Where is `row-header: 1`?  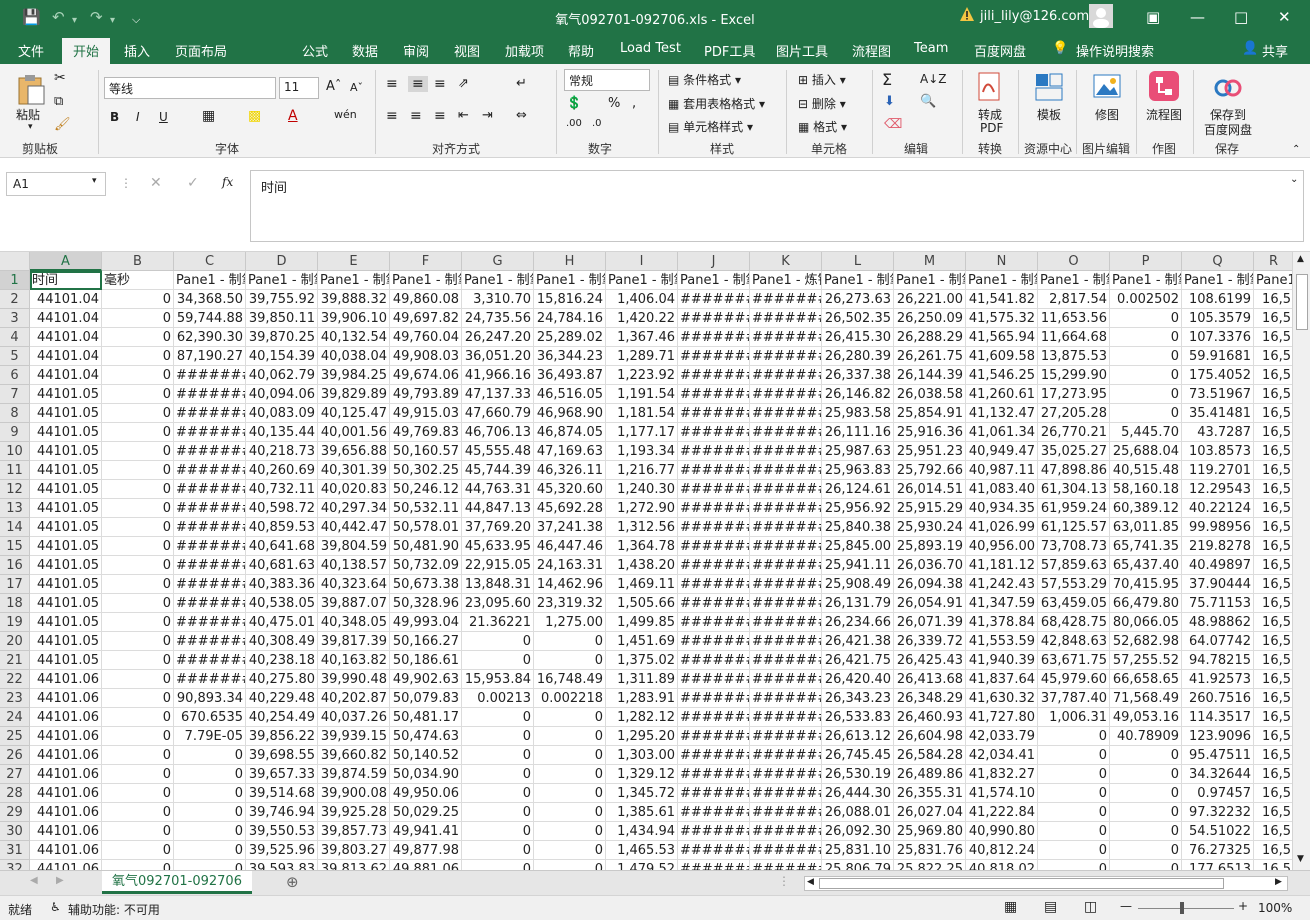 row-header: 1 is located at coordinates (15, 280).